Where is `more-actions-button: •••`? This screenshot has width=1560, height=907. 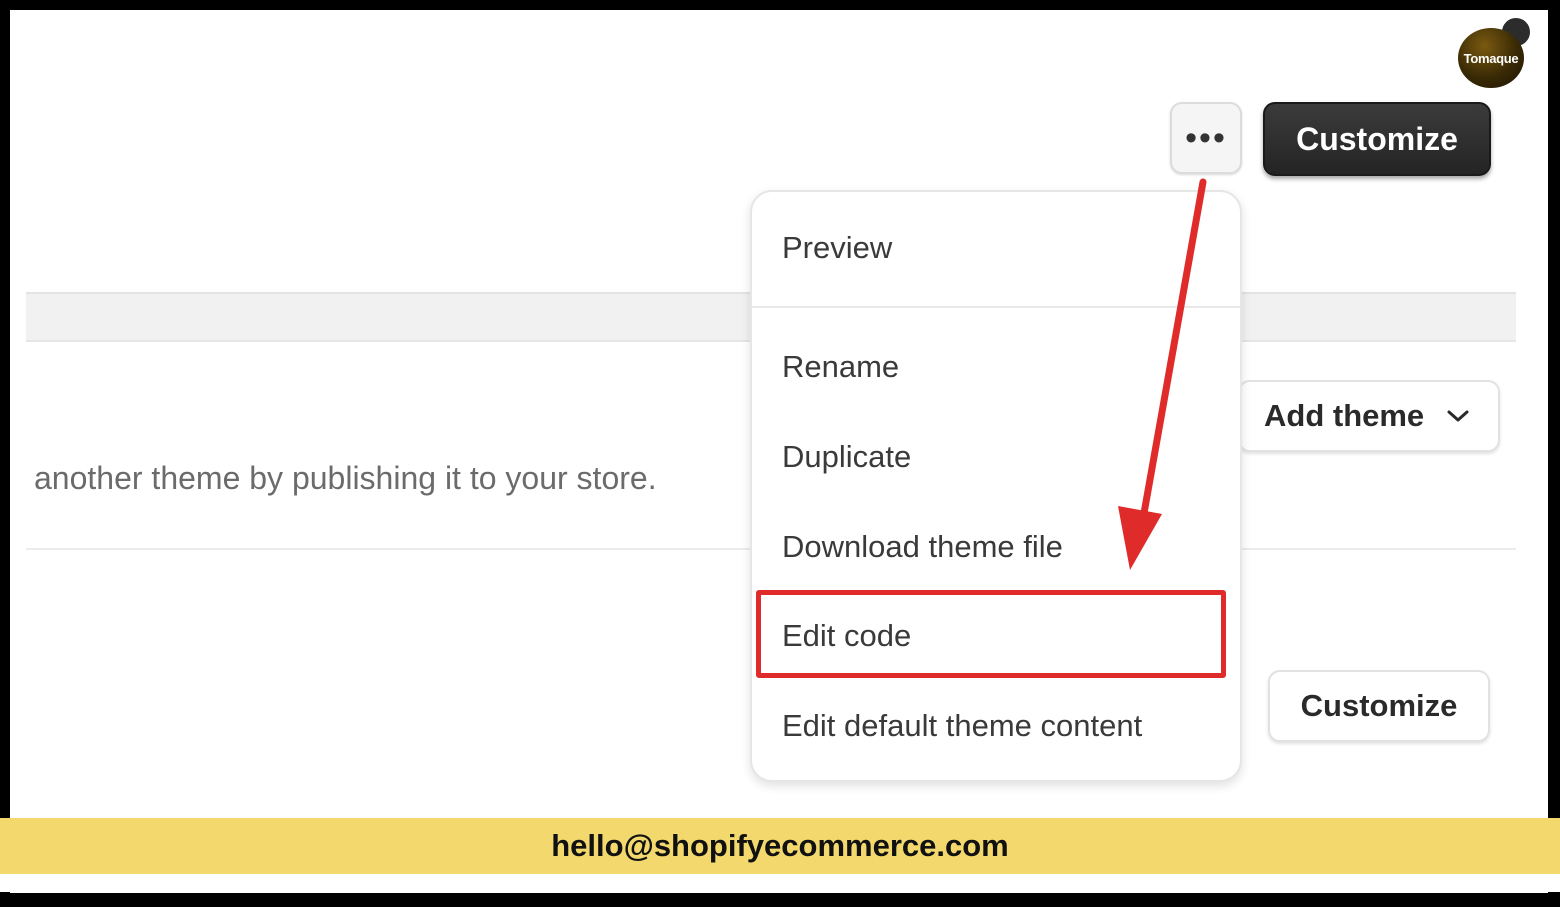
more-actions-button: ••• is located at coordinates (1206, 138).